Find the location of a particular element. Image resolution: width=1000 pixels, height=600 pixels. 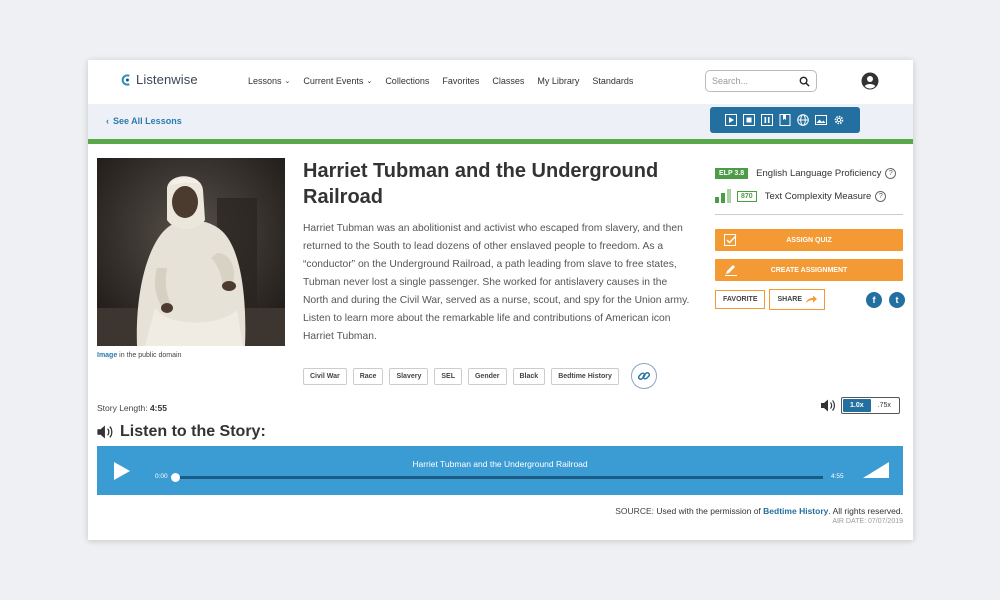

menu-standards: Standards is located at coordinates (612, 81).